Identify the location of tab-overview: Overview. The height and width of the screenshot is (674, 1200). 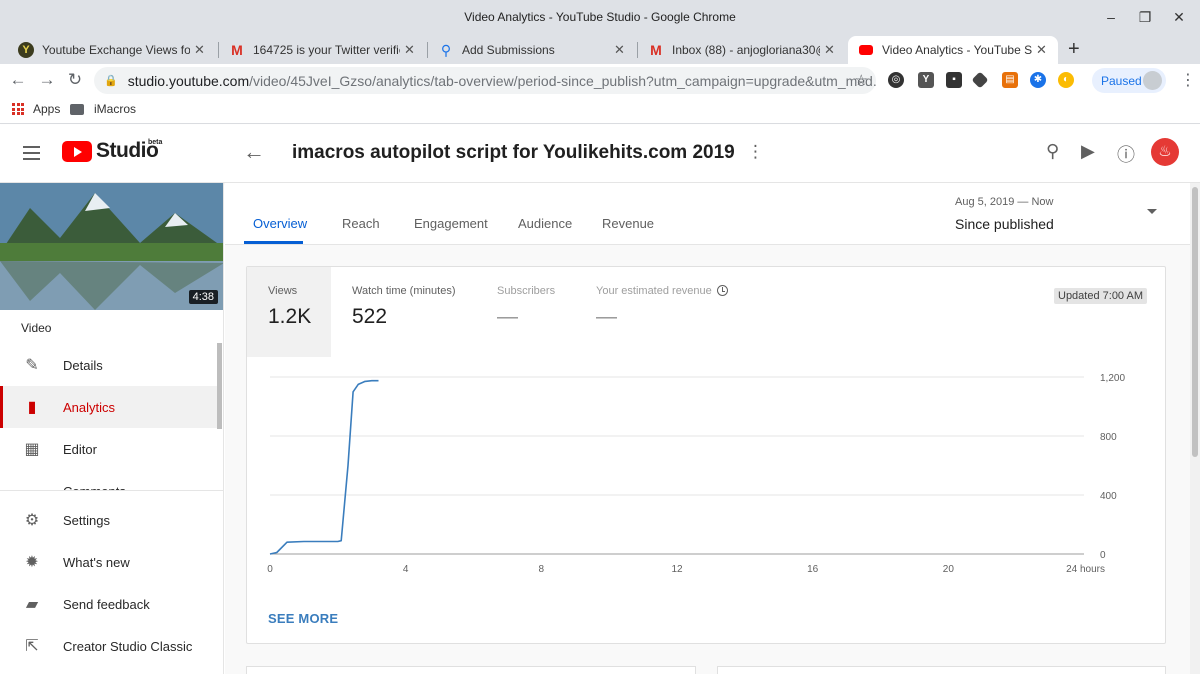
(280, 223).